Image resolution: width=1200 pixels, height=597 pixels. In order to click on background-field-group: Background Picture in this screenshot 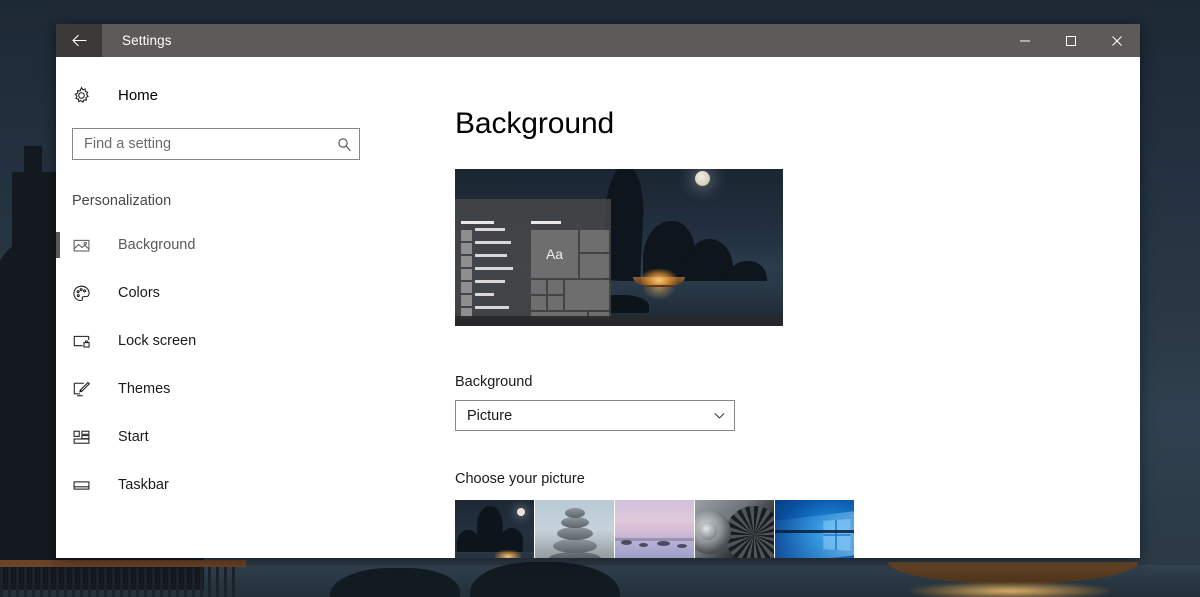, I will do `click(797, 402)`.